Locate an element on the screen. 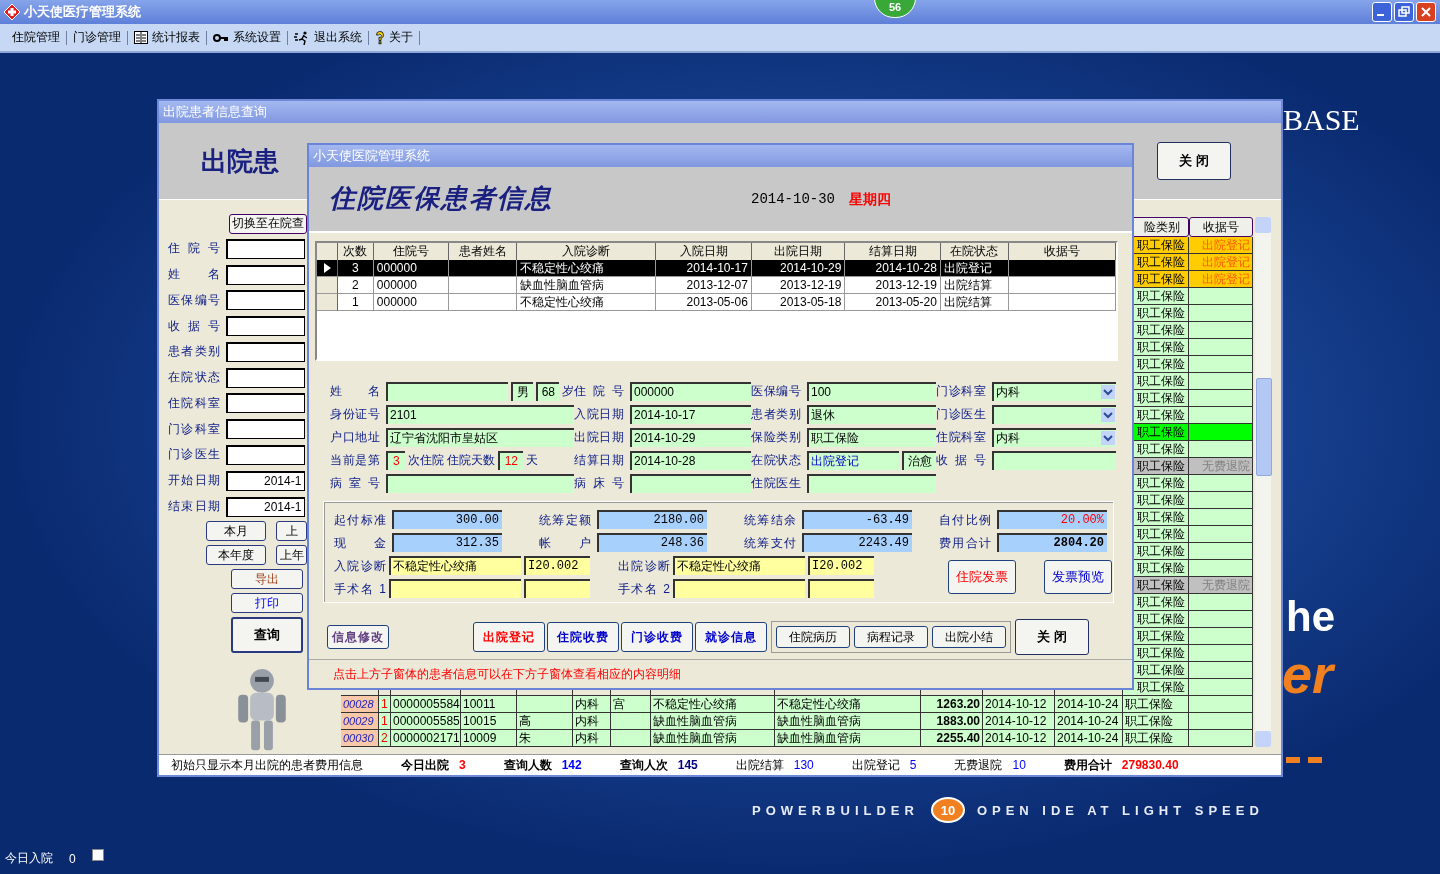  menu-item: 统计报表 is located at coordinates (167, 37).